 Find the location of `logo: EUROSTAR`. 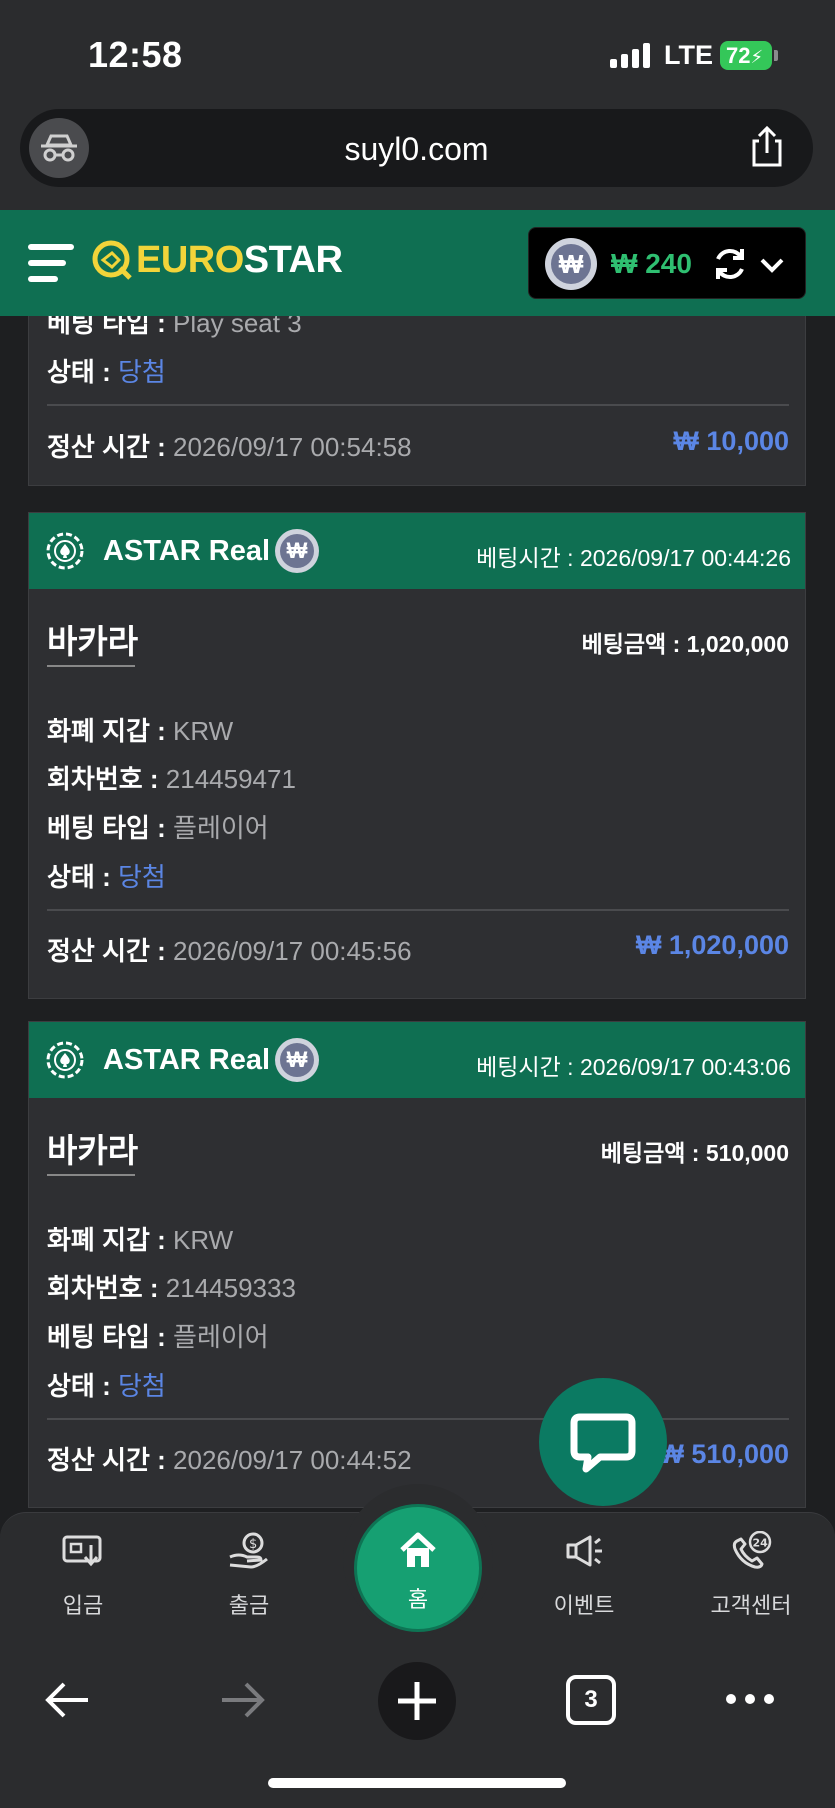

logo: EUROSTAR is located at coordinates (216, 260).